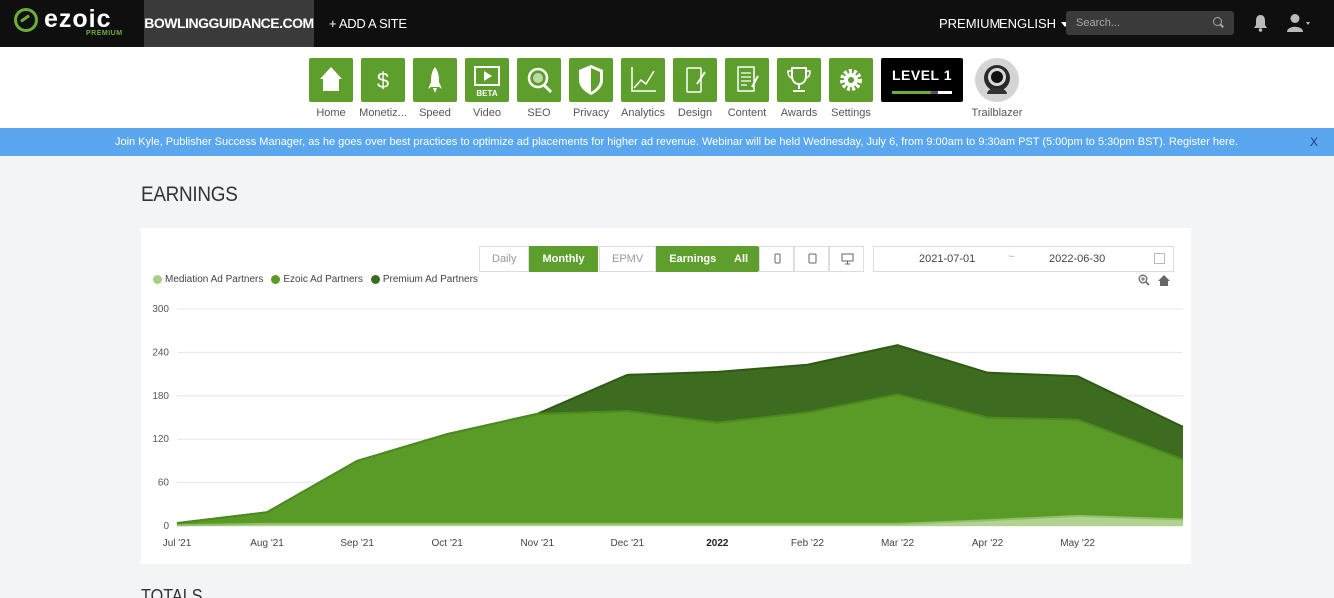 The width and height of the screenshot is (1334, 598). Describe the element at coordinates (911, 92) in the screenshot. I see `level-progress-fill` at that location.